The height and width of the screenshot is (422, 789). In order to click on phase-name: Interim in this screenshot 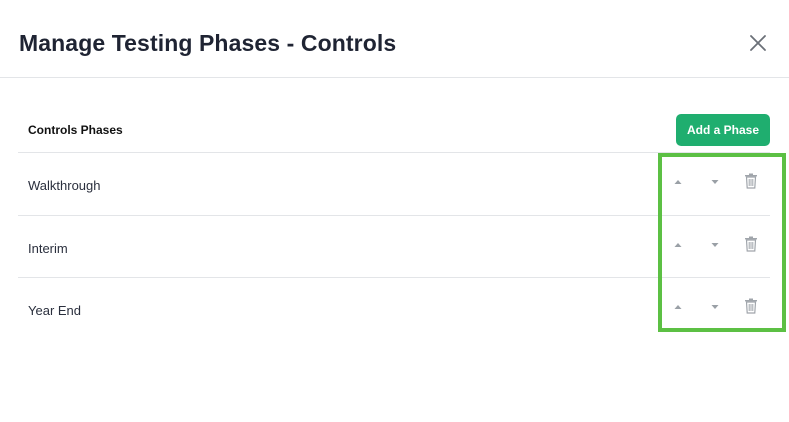, I will do `click(48, 248)`.